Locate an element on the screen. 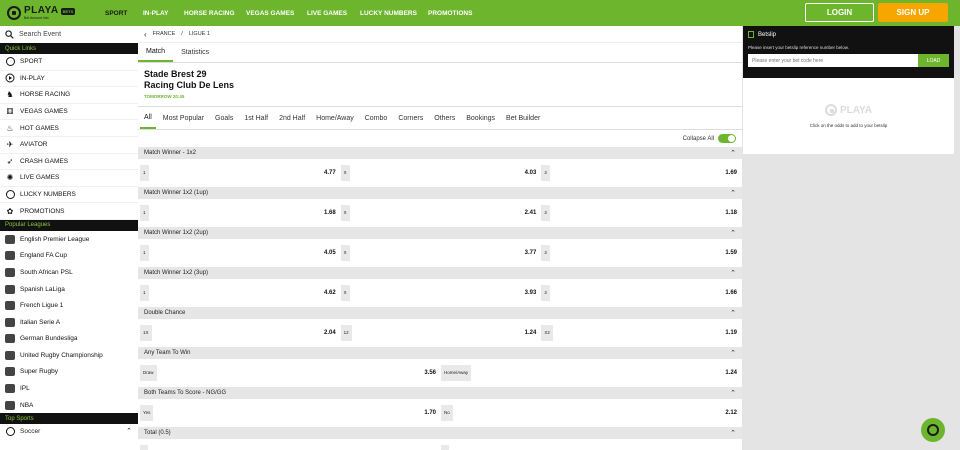 The image size is (960, 450). sport-item-soccer: Soccer ⌃ is located at coordinates (69, 431).